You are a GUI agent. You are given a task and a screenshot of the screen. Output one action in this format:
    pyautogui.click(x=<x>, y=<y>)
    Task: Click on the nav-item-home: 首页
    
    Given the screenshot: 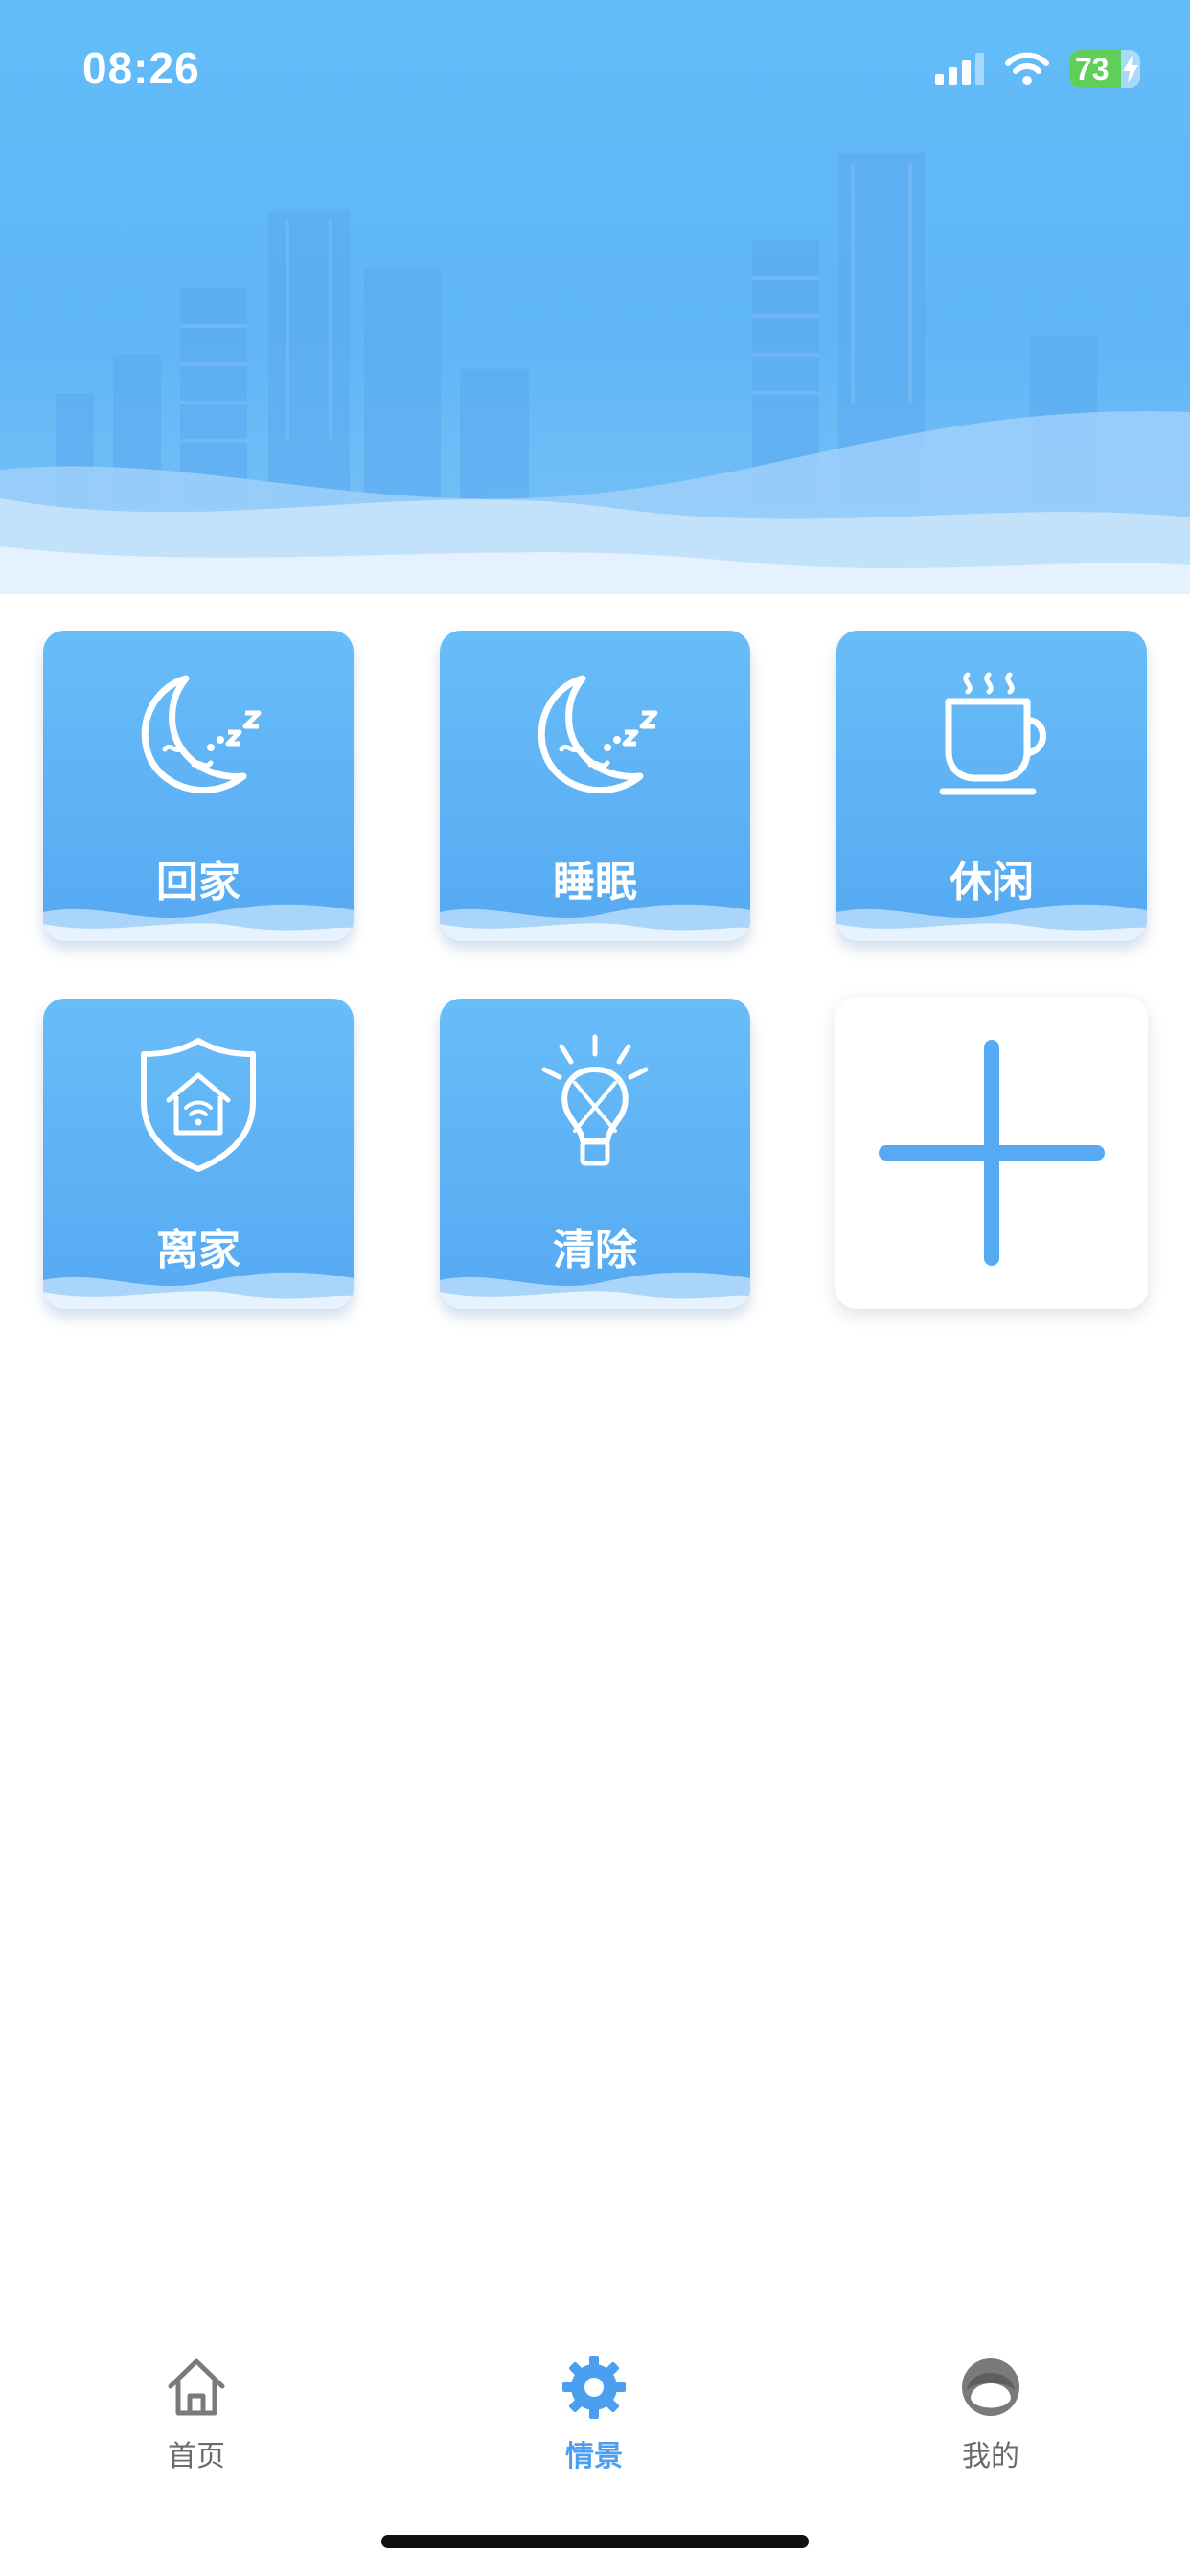 What is the action you would take?
    pyautogui.click(x=197, y=2416)
    